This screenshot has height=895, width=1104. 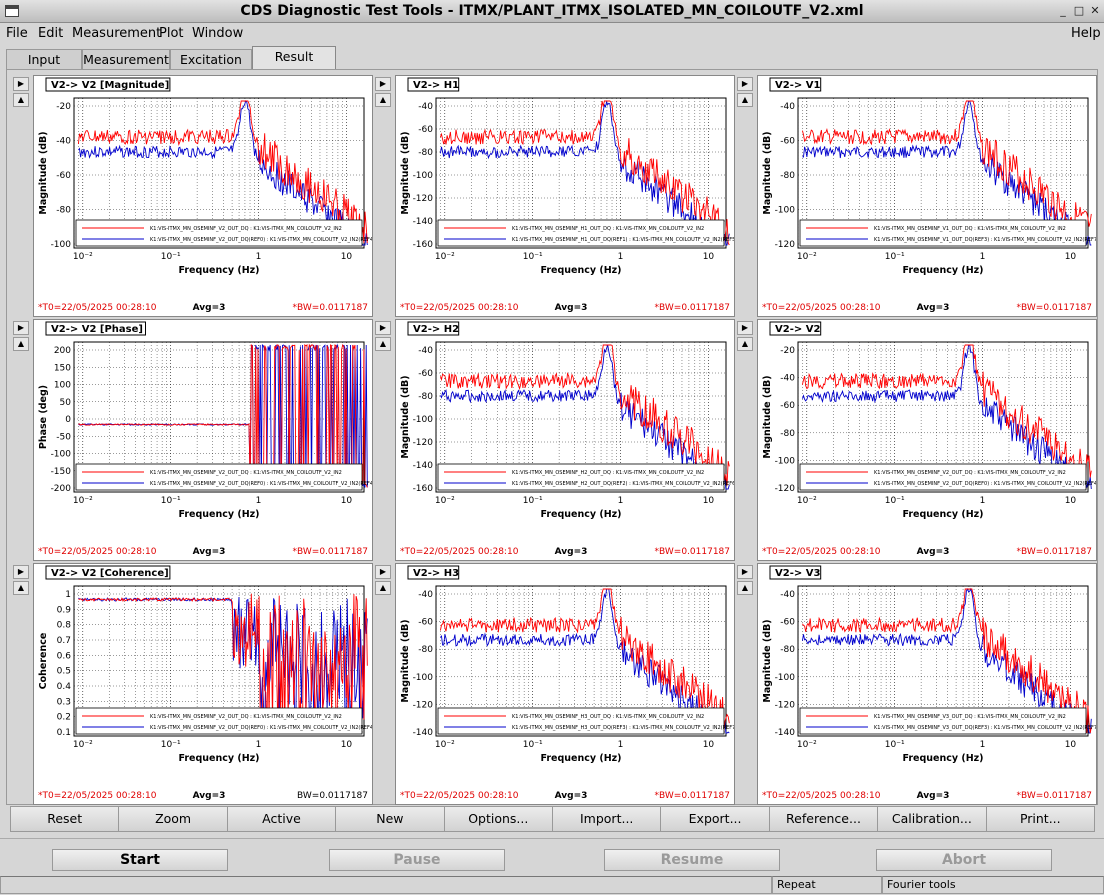 What do you see at coordinates (126, 59) in the screenshot?
I see `tab-measurement: Measurement` at bounding box center [126, 59].